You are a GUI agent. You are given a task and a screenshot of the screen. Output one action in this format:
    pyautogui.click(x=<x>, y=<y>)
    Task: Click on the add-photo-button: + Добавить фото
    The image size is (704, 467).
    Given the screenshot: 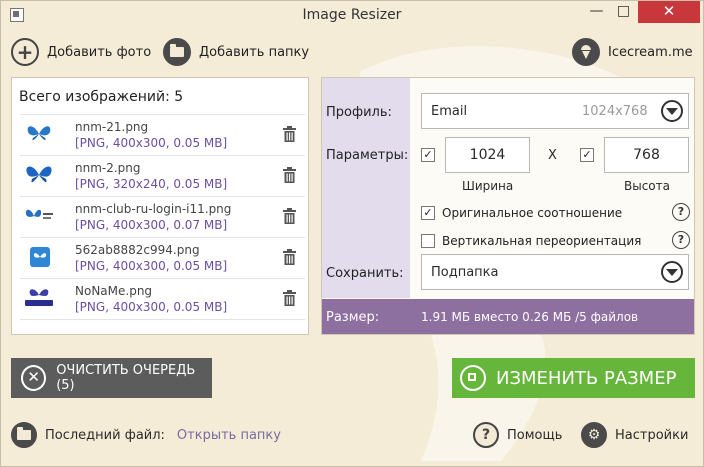 What is the action you would take?
    pyautogui.click(x=81, y=52)
    